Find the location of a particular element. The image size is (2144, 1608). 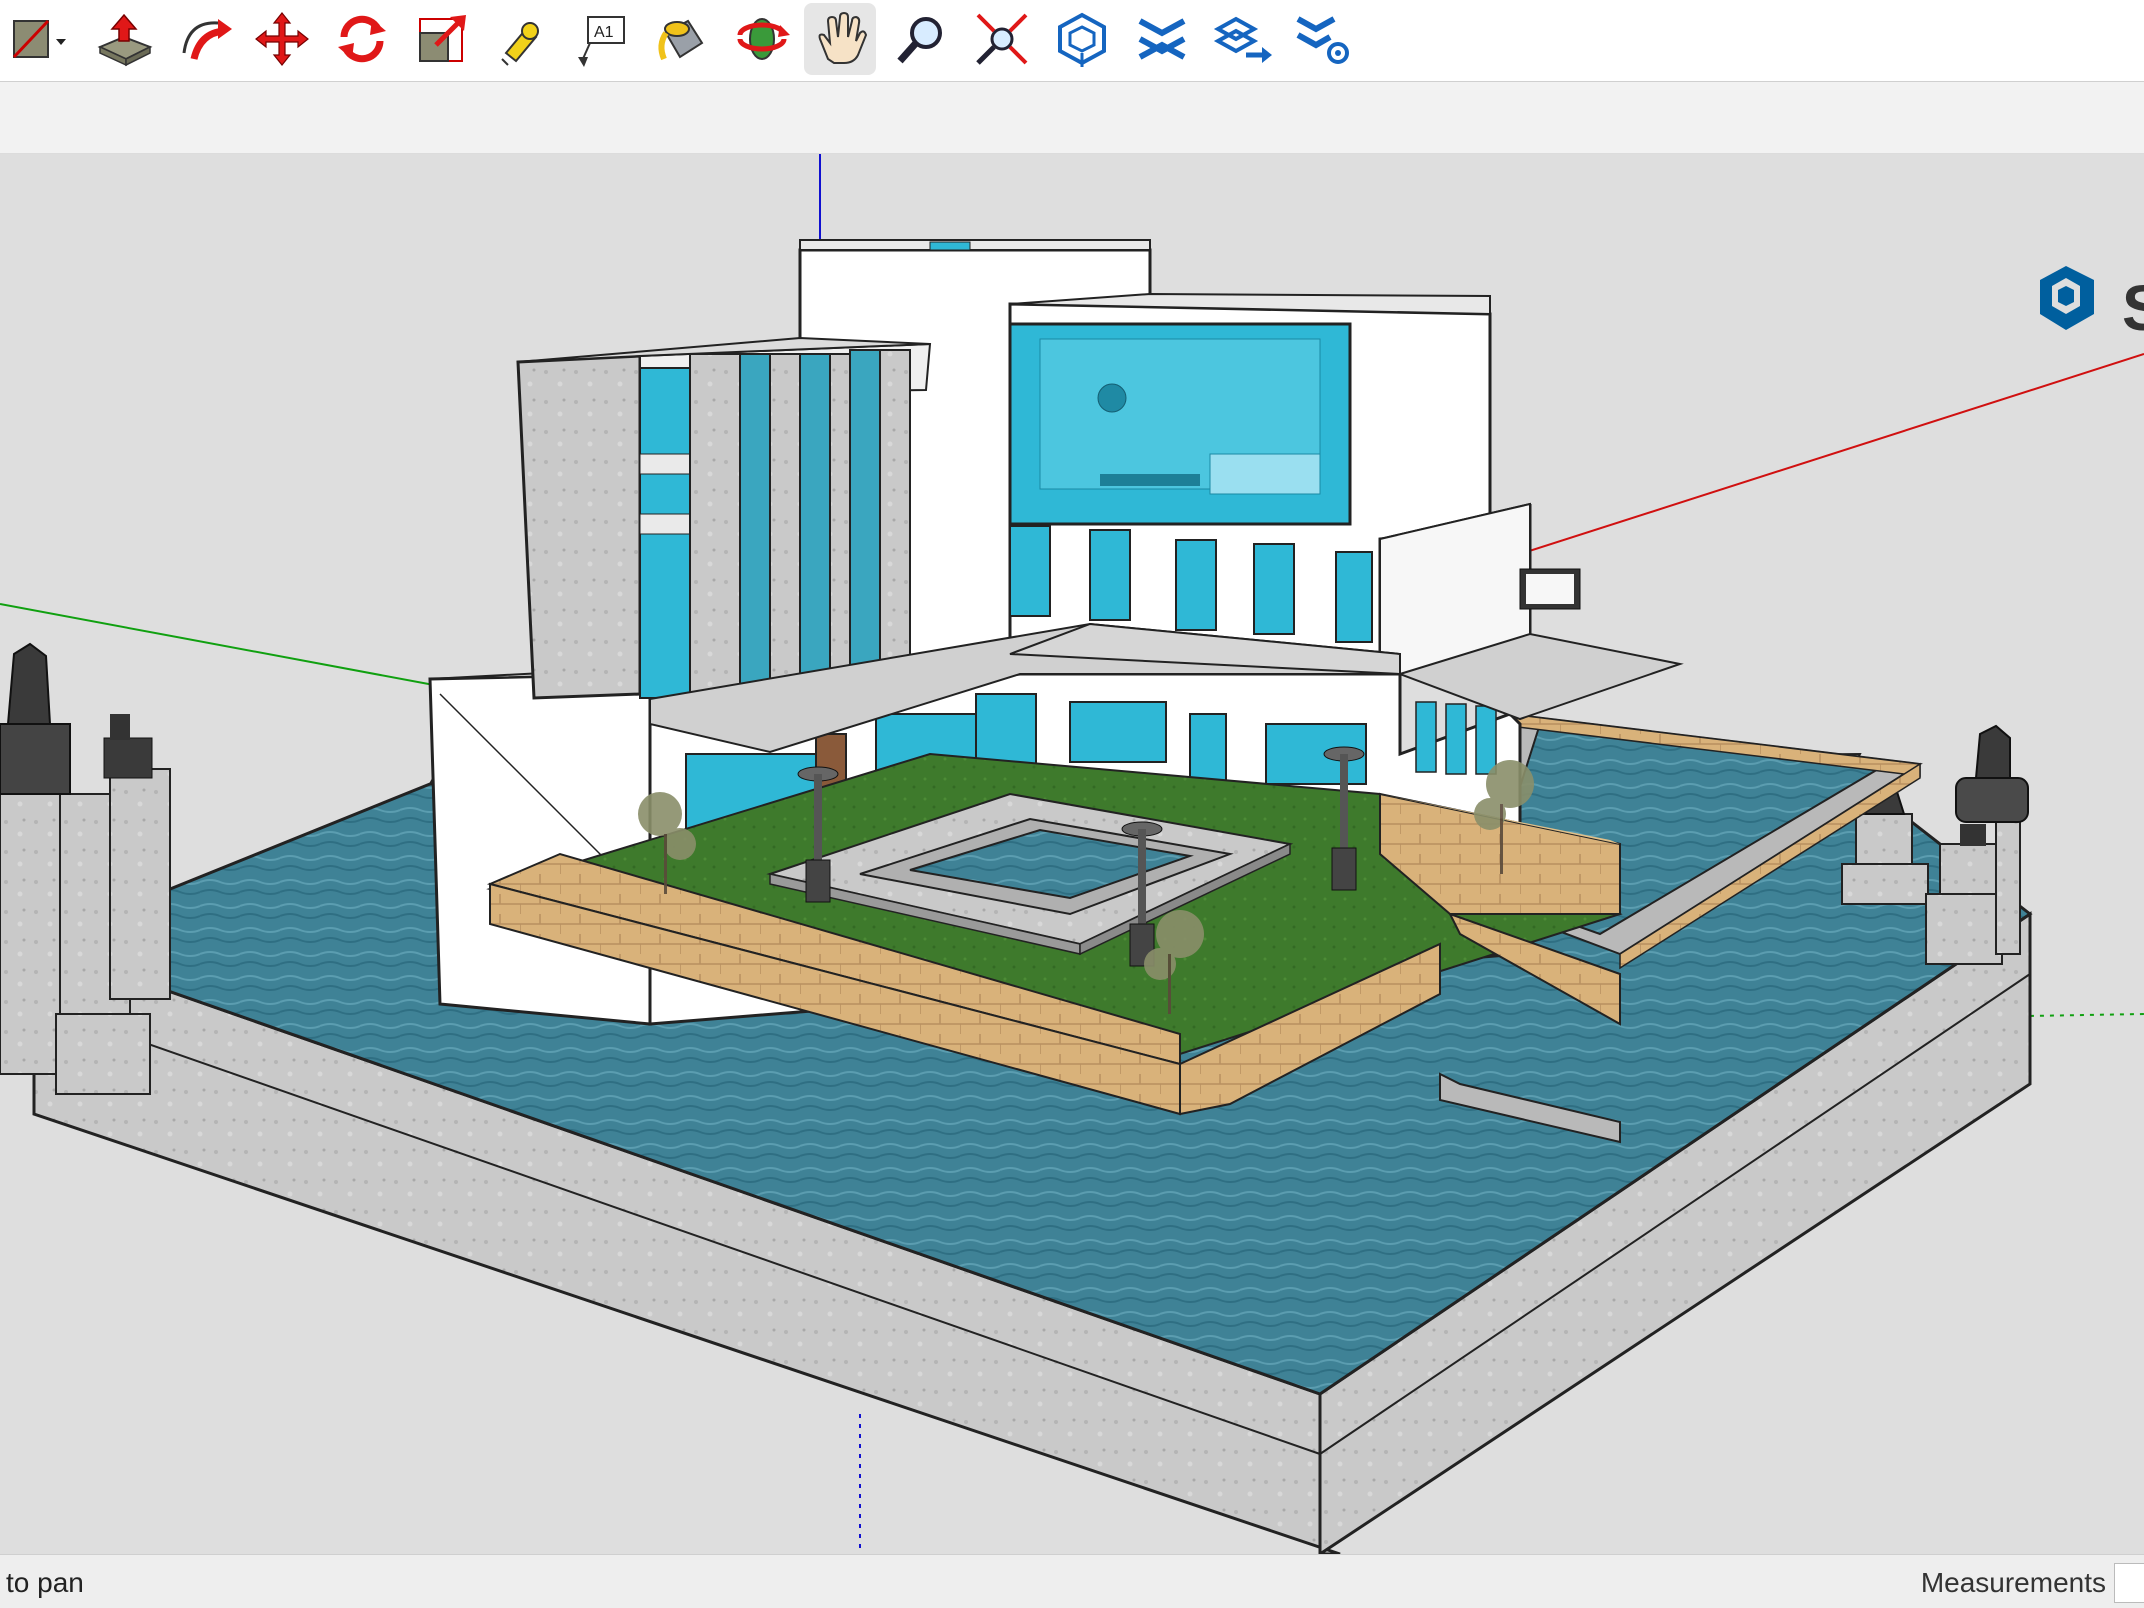

left-stone-tower is located at coordinates (579, 527).